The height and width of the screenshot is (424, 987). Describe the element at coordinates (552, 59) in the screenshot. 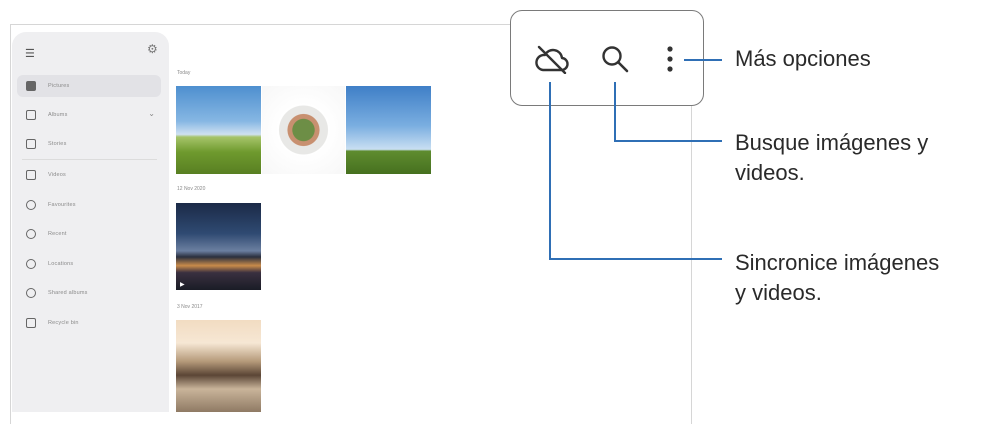

I see `cloud-off-icon` at that location.